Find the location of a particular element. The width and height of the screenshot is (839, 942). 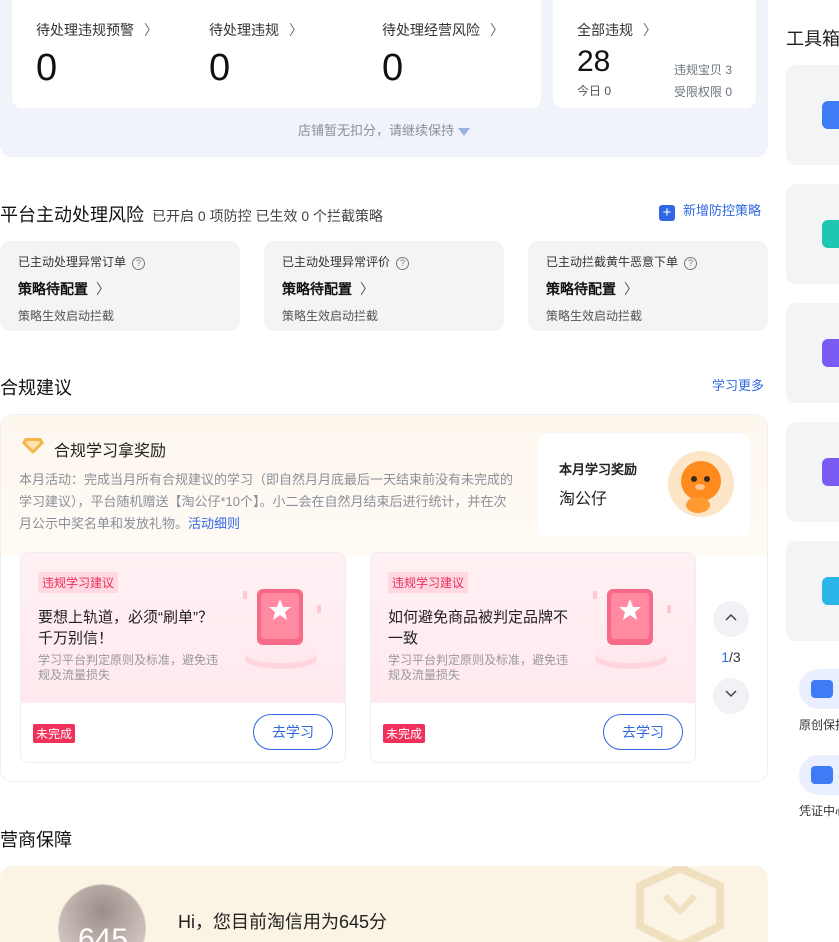

tool-card-video is located at coordinates (812, 353).